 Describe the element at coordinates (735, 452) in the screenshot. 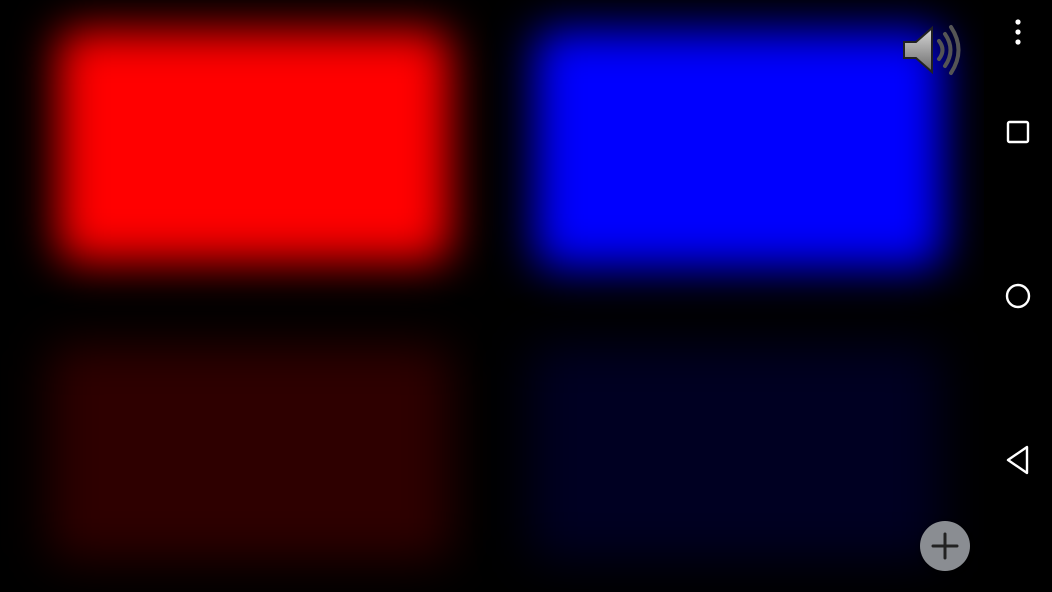

I see `blue-light-panel-bottom` at that location.